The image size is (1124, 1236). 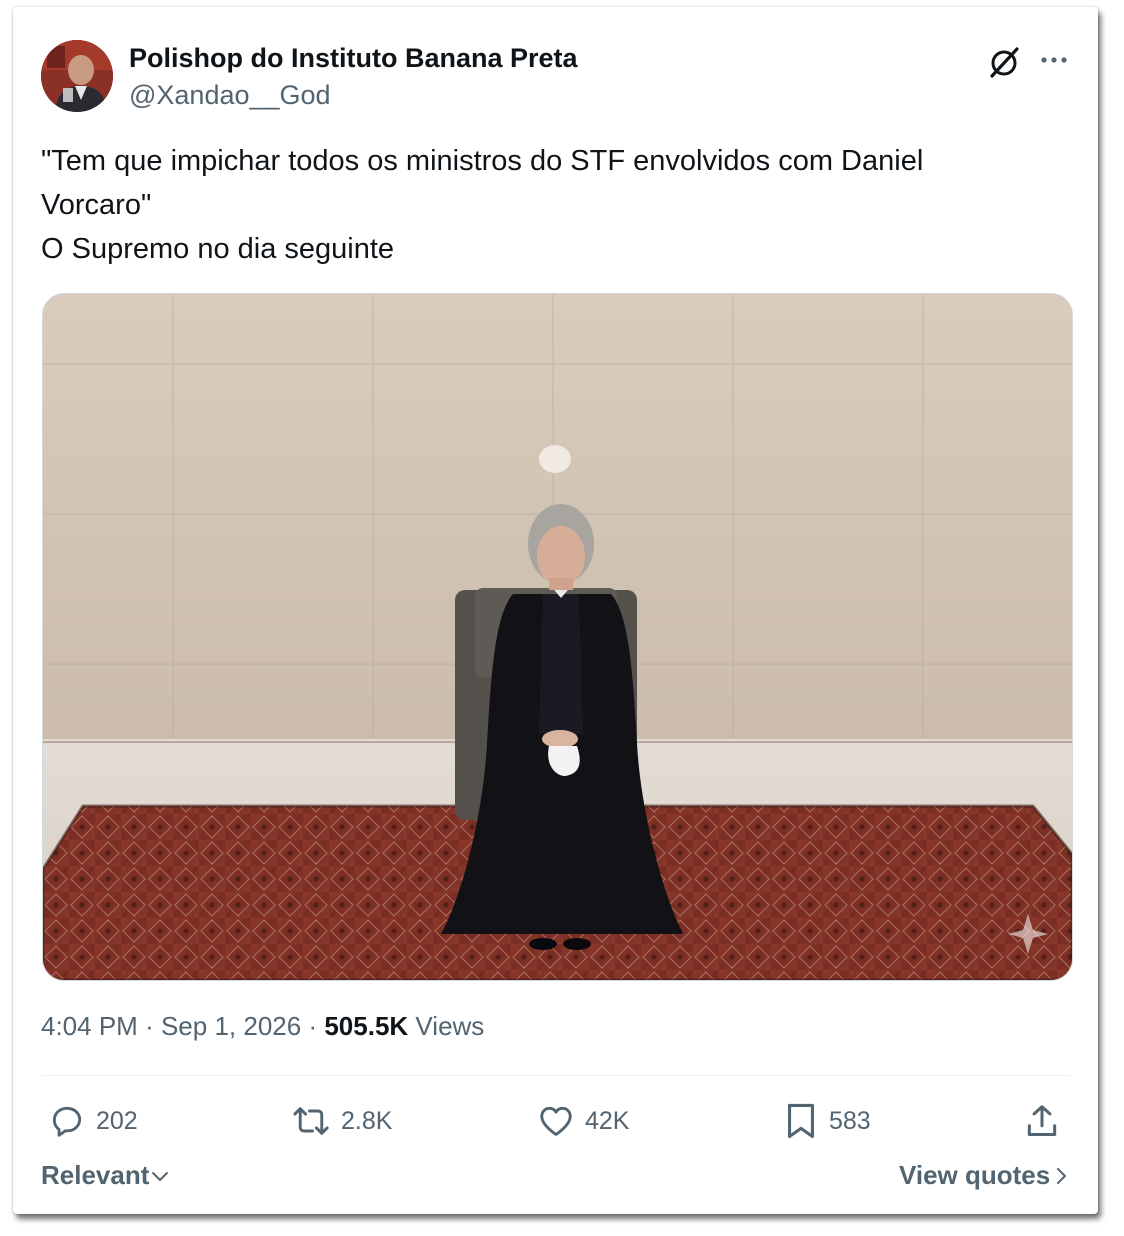 What do you see at coordinates (67, 1121) in the screenshot?
I see `reply-icon` at bounding box center [67, 1121].